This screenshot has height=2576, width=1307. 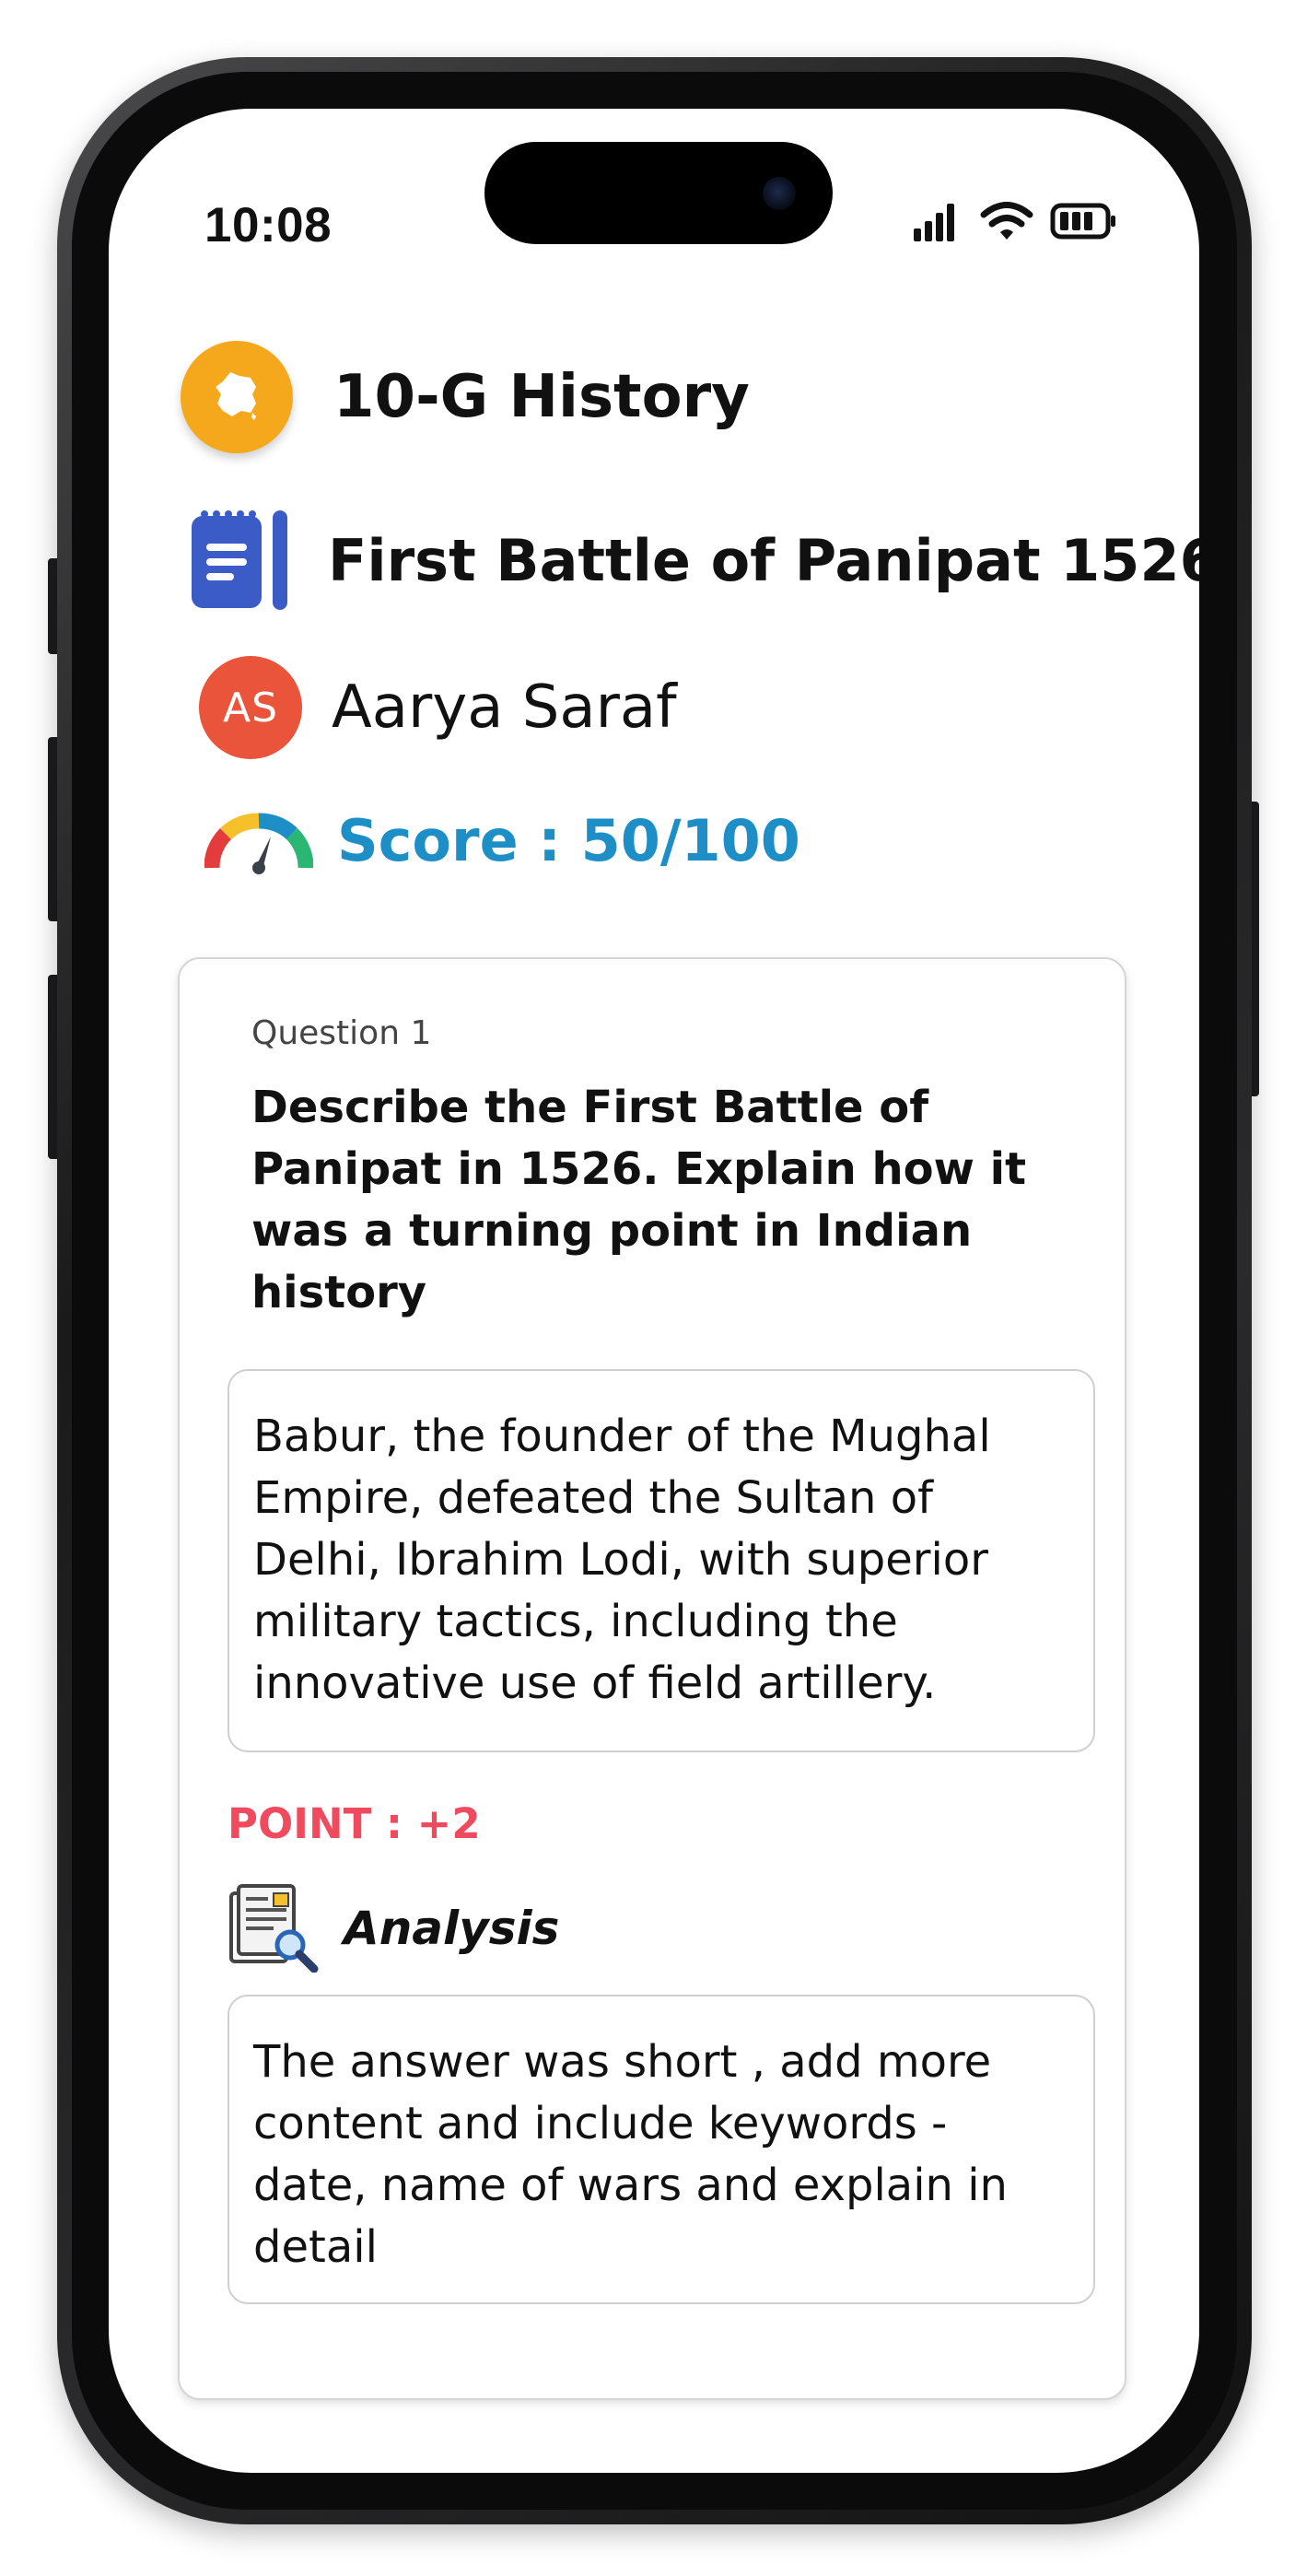 I want to click on analysis-label: Analysis, so click(x=452, y=1928).